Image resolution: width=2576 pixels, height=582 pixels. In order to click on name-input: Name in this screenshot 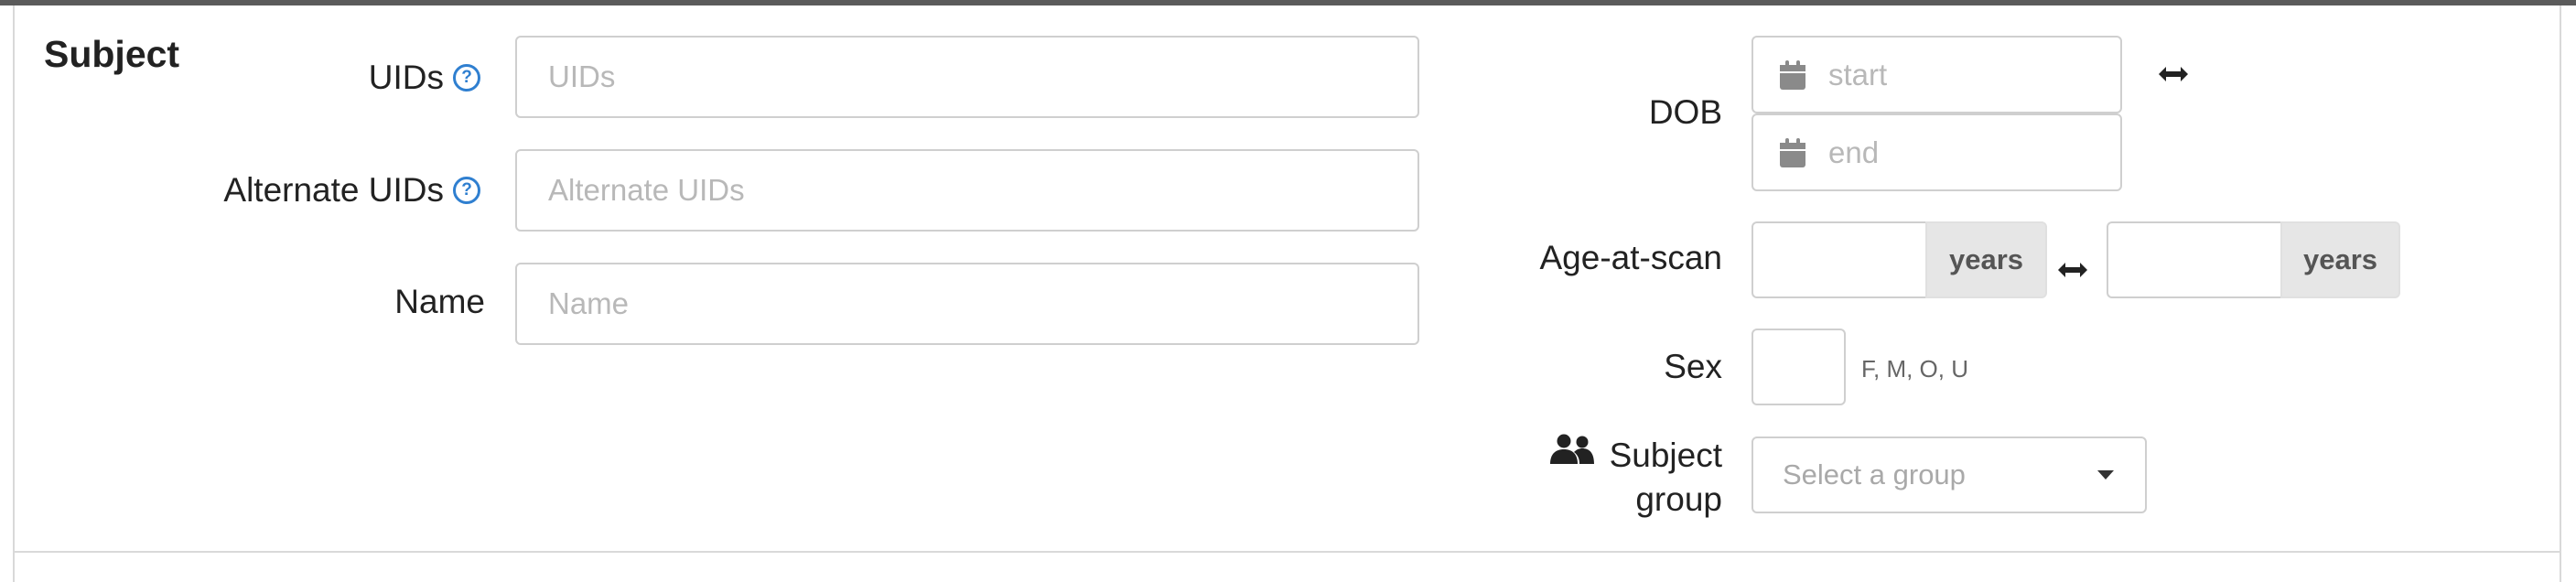, I will do `click(967, 304)`.